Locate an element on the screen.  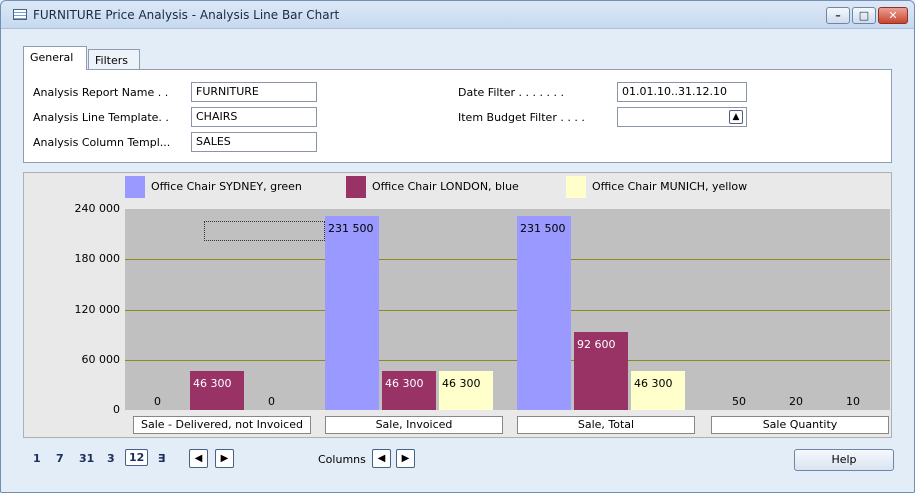
analysis-report-name-label: Analysis Report Name . . is located at coordinates (101, 92).